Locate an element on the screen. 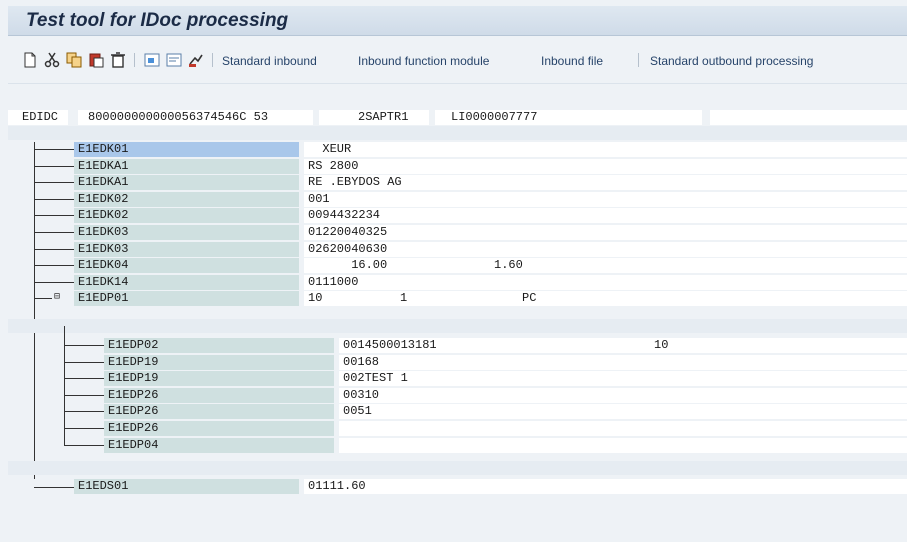 Image resolution: width=907 pixels, height=542 pixels. segment-value: 01220040325 is located at coordinates (348, 232).